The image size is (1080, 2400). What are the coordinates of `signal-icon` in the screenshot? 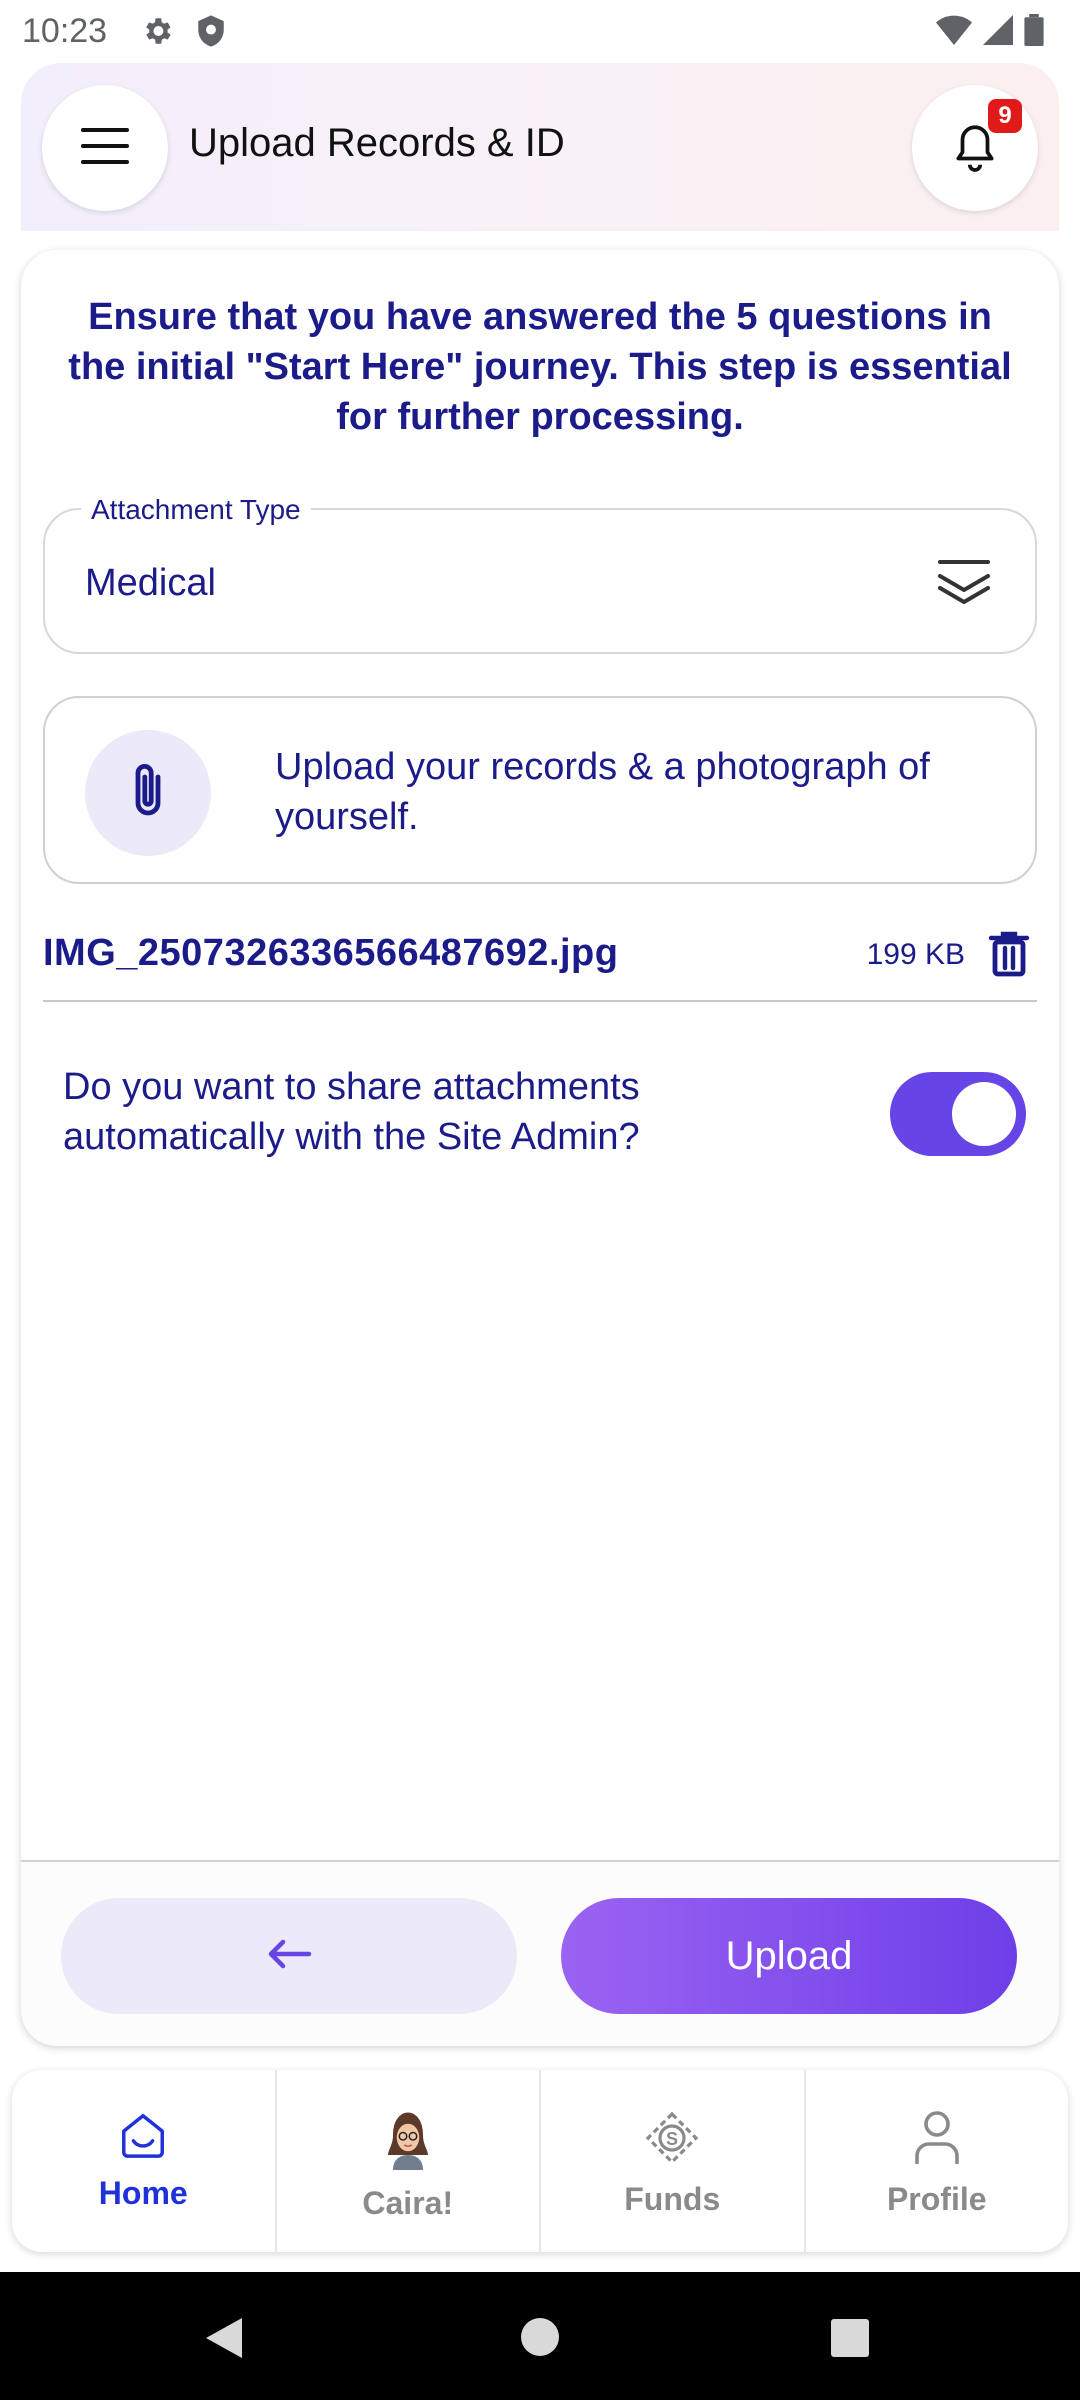 It's located at (998, 32).